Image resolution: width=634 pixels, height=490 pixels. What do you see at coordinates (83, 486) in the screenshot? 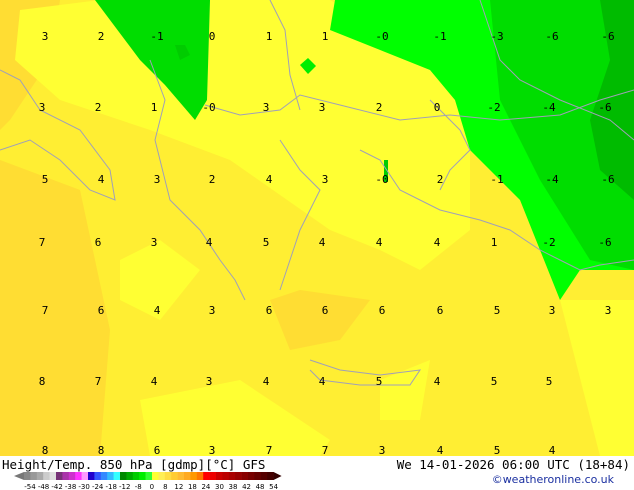
I see `scale-tick-label: -30` at bounding box center [83, 486].